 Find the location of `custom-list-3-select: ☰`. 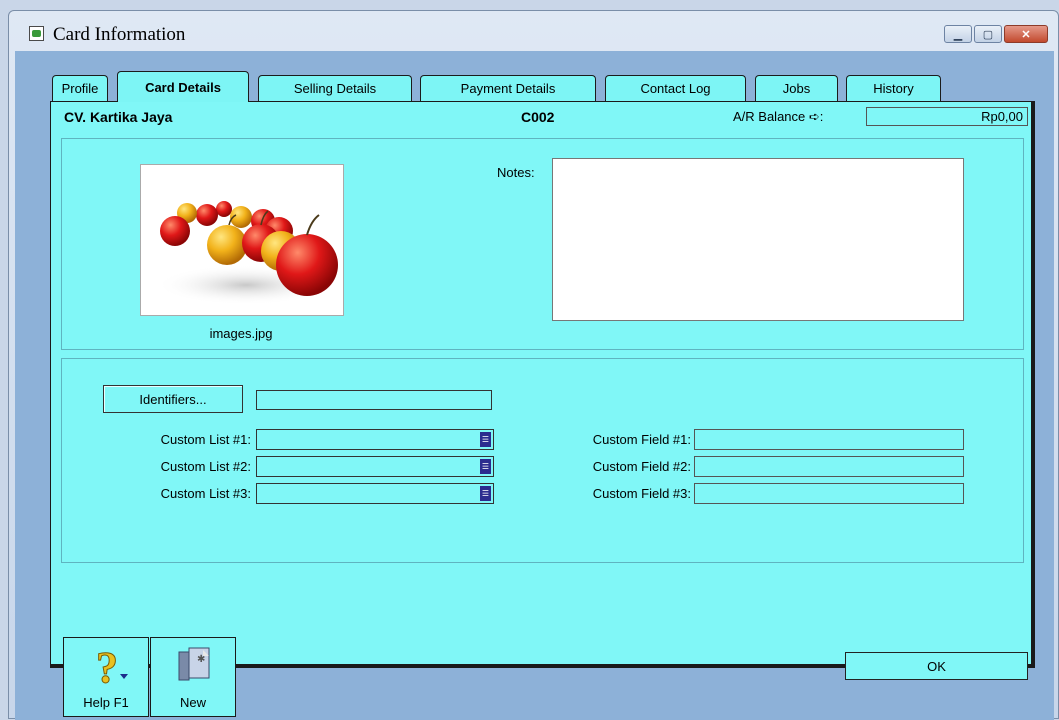

custom-list-3-select: ☰ is located at coordinates (375, 493).